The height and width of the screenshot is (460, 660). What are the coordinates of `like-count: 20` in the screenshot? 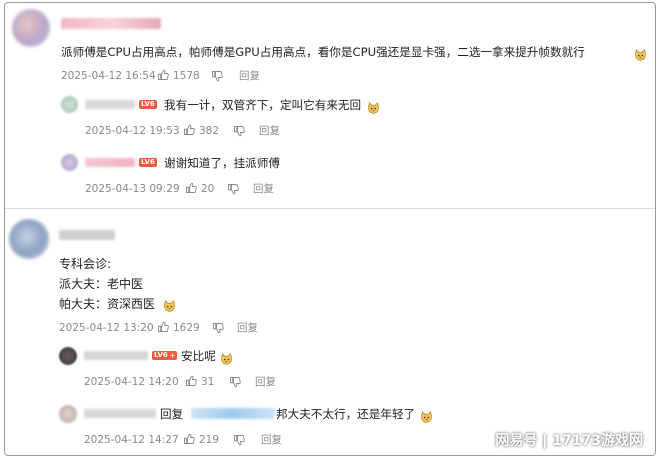 It's located at (208, 189).